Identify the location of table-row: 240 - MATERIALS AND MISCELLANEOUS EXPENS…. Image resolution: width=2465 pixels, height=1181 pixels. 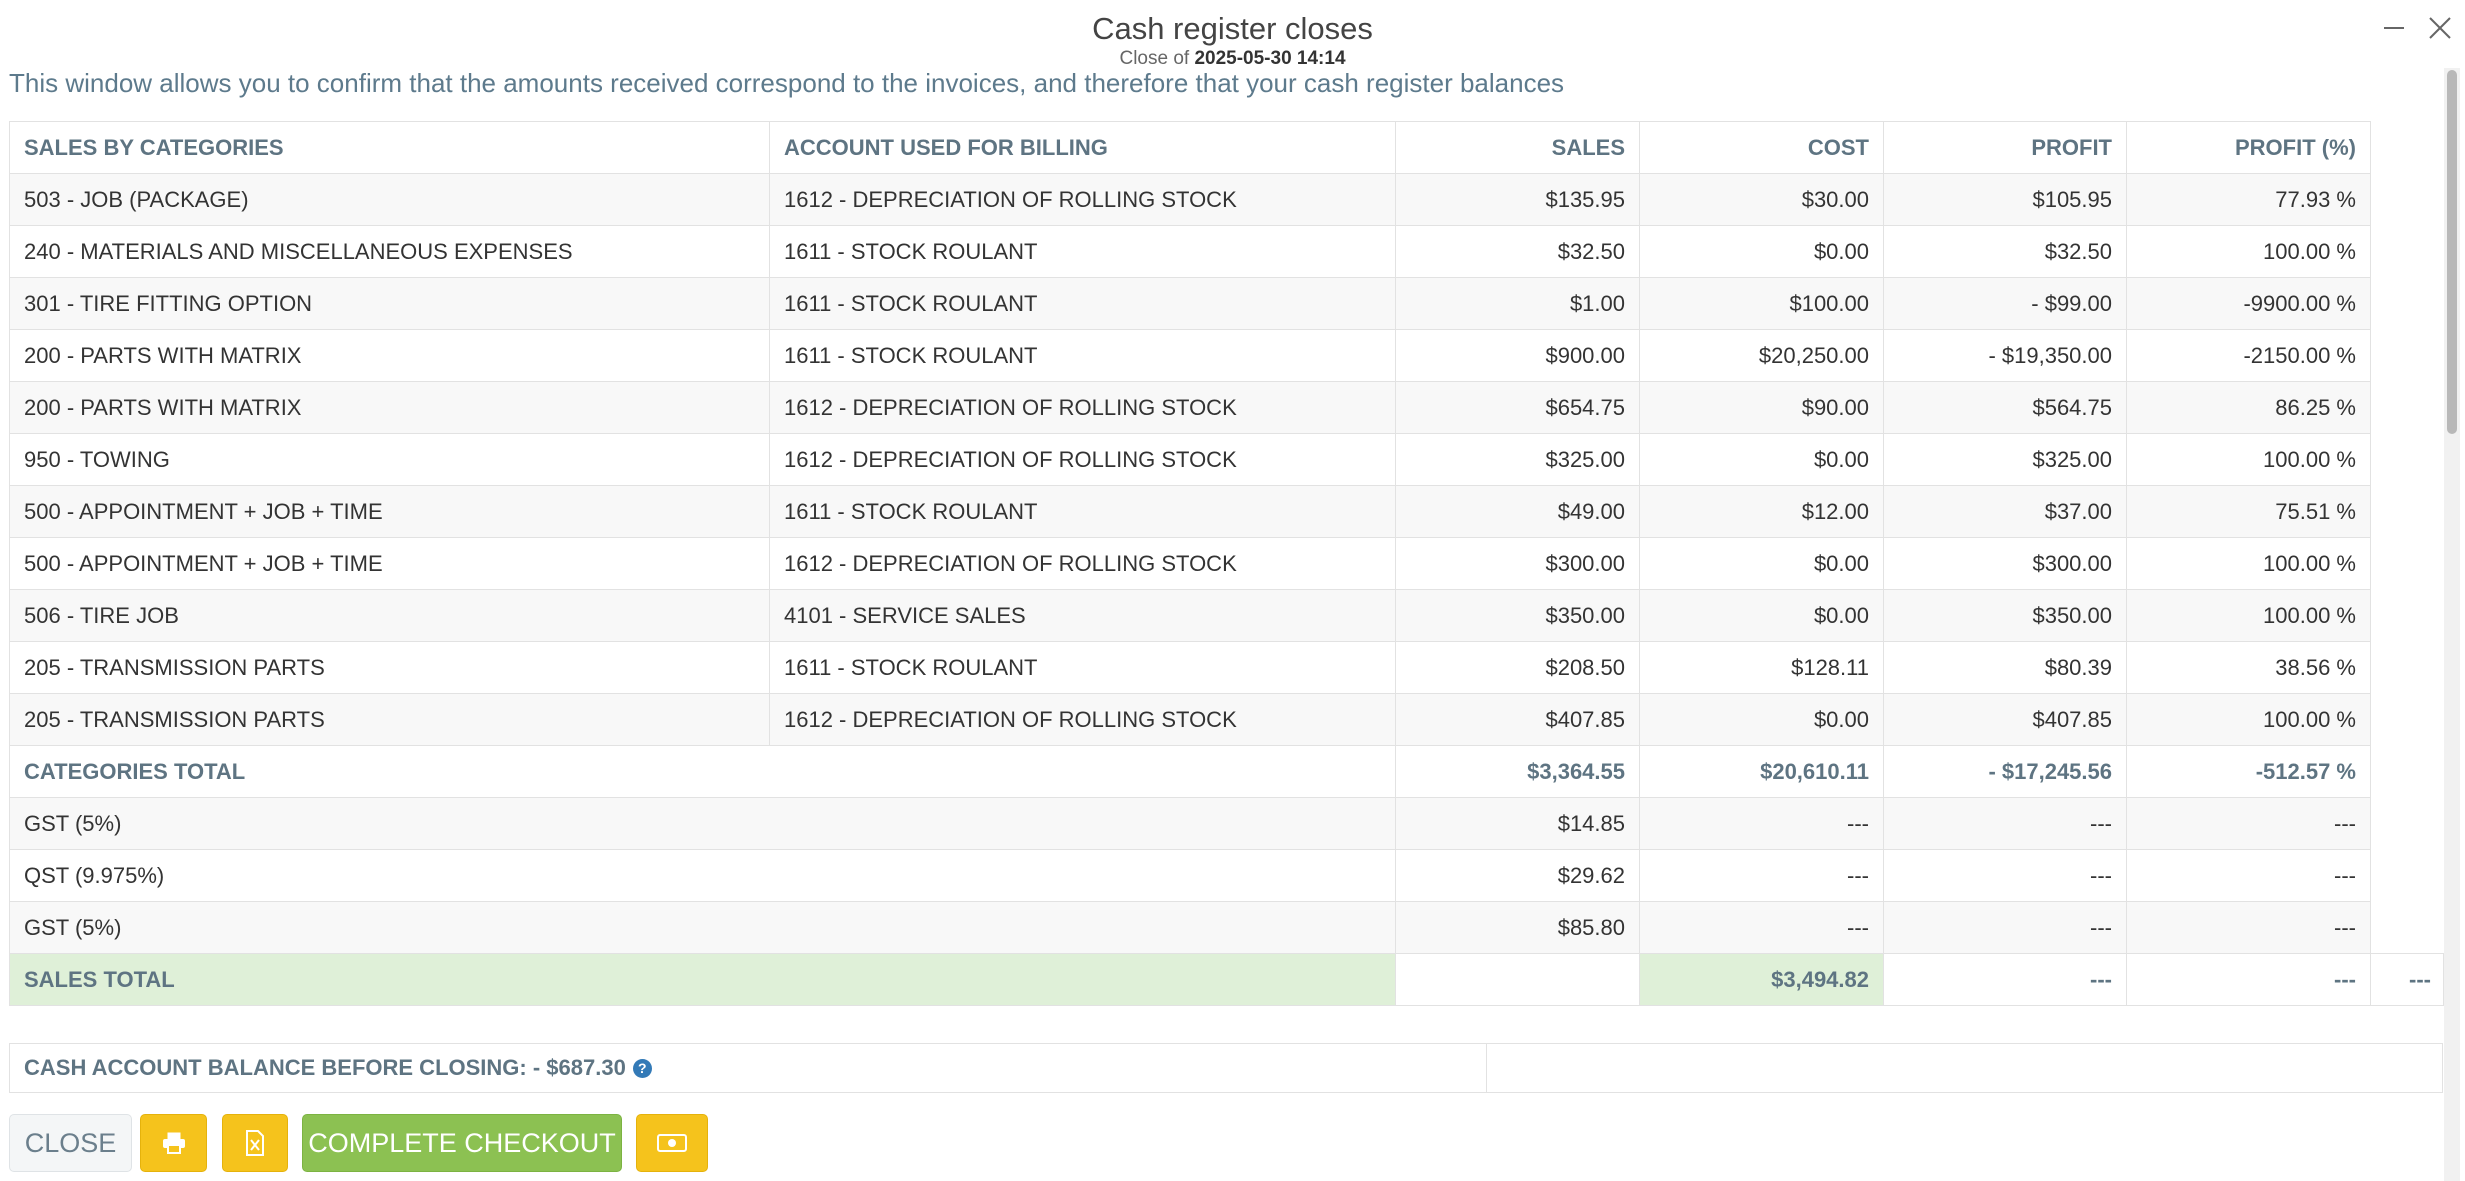
(1226, 251).